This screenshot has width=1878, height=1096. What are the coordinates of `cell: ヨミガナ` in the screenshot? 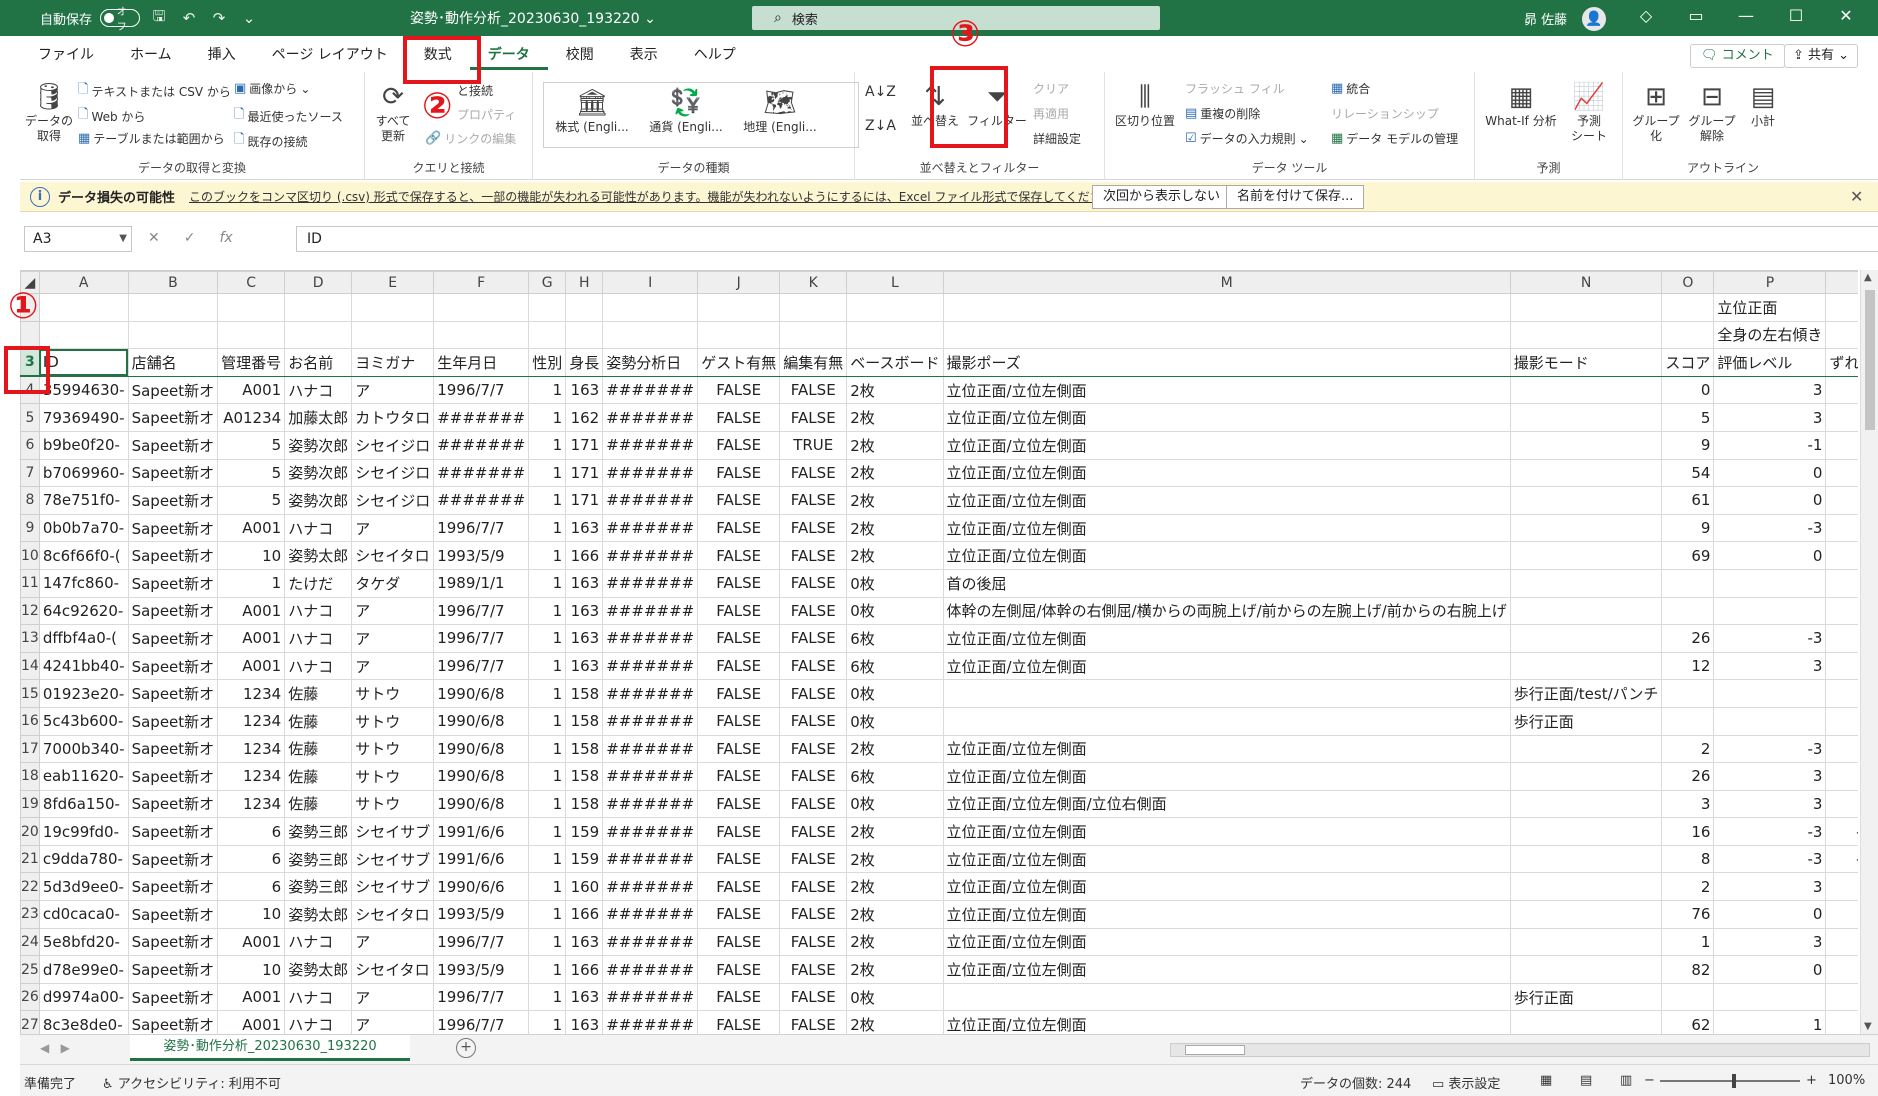 It's located at (393, 362).